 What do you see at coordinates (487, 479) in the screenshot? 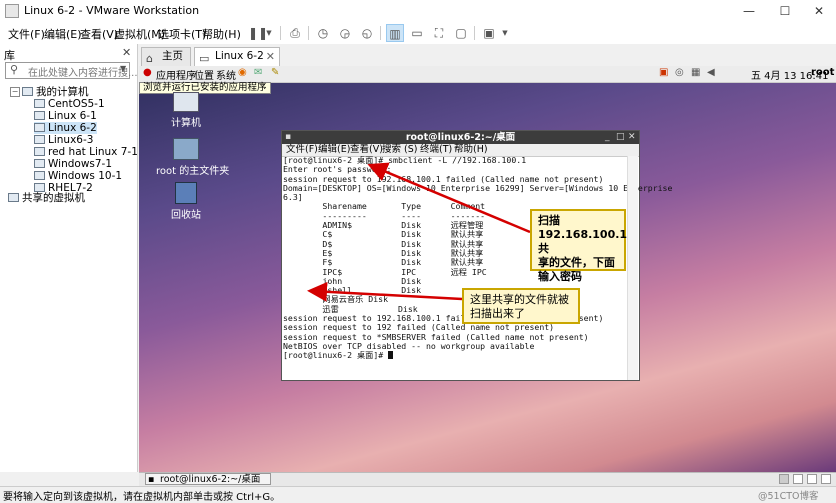
I see `guest-taskbar: ▪ root@linux6-2:~/桌面` at bounding box center [487, 479].